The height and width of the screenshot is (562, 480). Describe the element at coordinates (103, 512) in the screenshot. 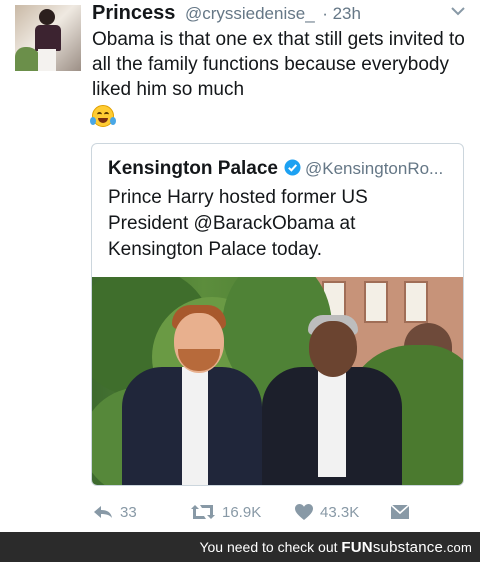

I see `reply-icon` at that location.